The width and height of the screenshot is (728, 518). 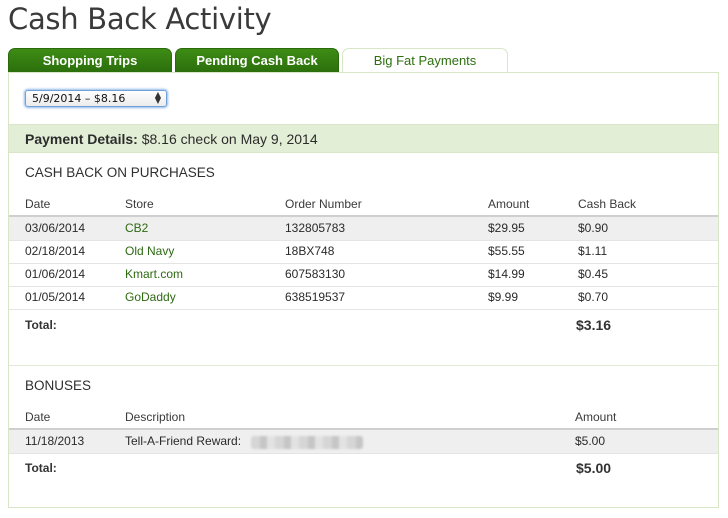 I want to click on select-arrows-icon: ▲ ▼, so click(x=157, y=97).